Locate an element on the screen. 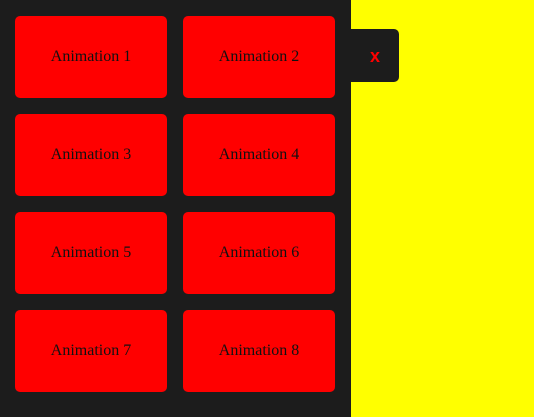  animation-3-button: Animation 3 is located at coordinates (91, 155).